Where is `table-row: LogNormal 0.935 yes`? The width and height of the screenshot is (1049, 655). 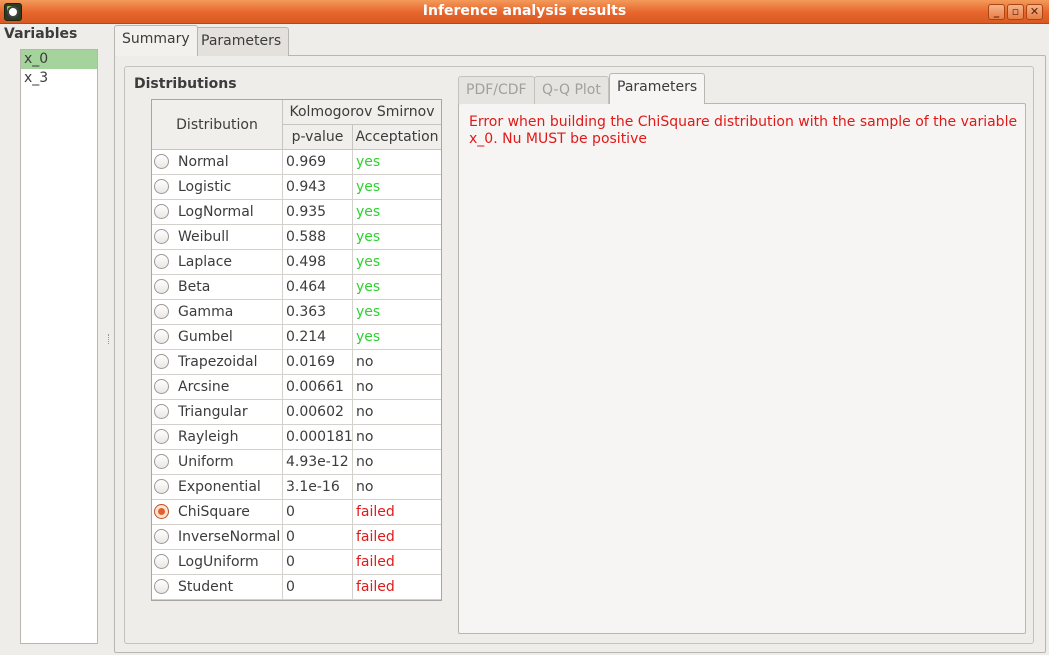 table-row: LogNormal 0.935 yes is located at coordinates (296, 212).